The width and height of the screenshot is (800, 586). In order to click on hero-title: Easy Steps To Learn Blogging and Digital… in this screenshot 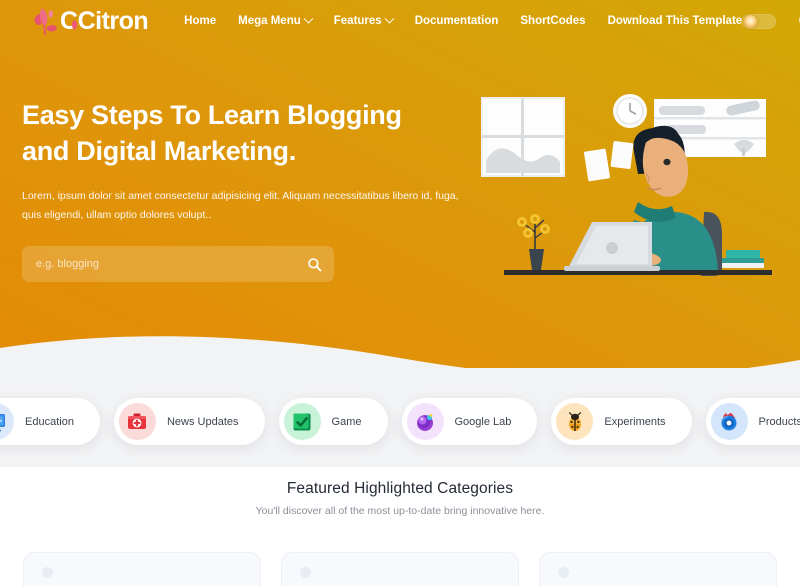, I will do `click(212, 133)`.